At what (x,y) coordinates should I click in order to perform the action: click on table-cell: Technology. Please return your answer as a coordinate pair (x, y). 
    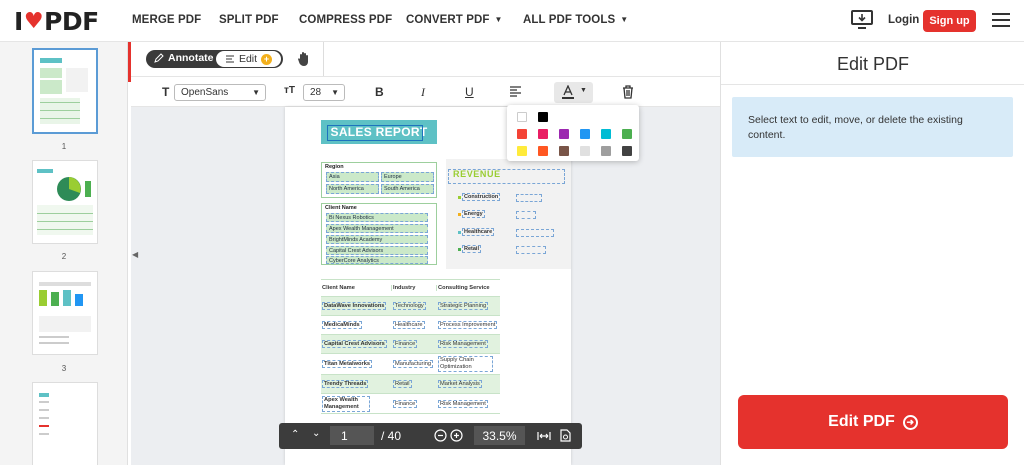
    Looking at the image, I should click on (415, 306).